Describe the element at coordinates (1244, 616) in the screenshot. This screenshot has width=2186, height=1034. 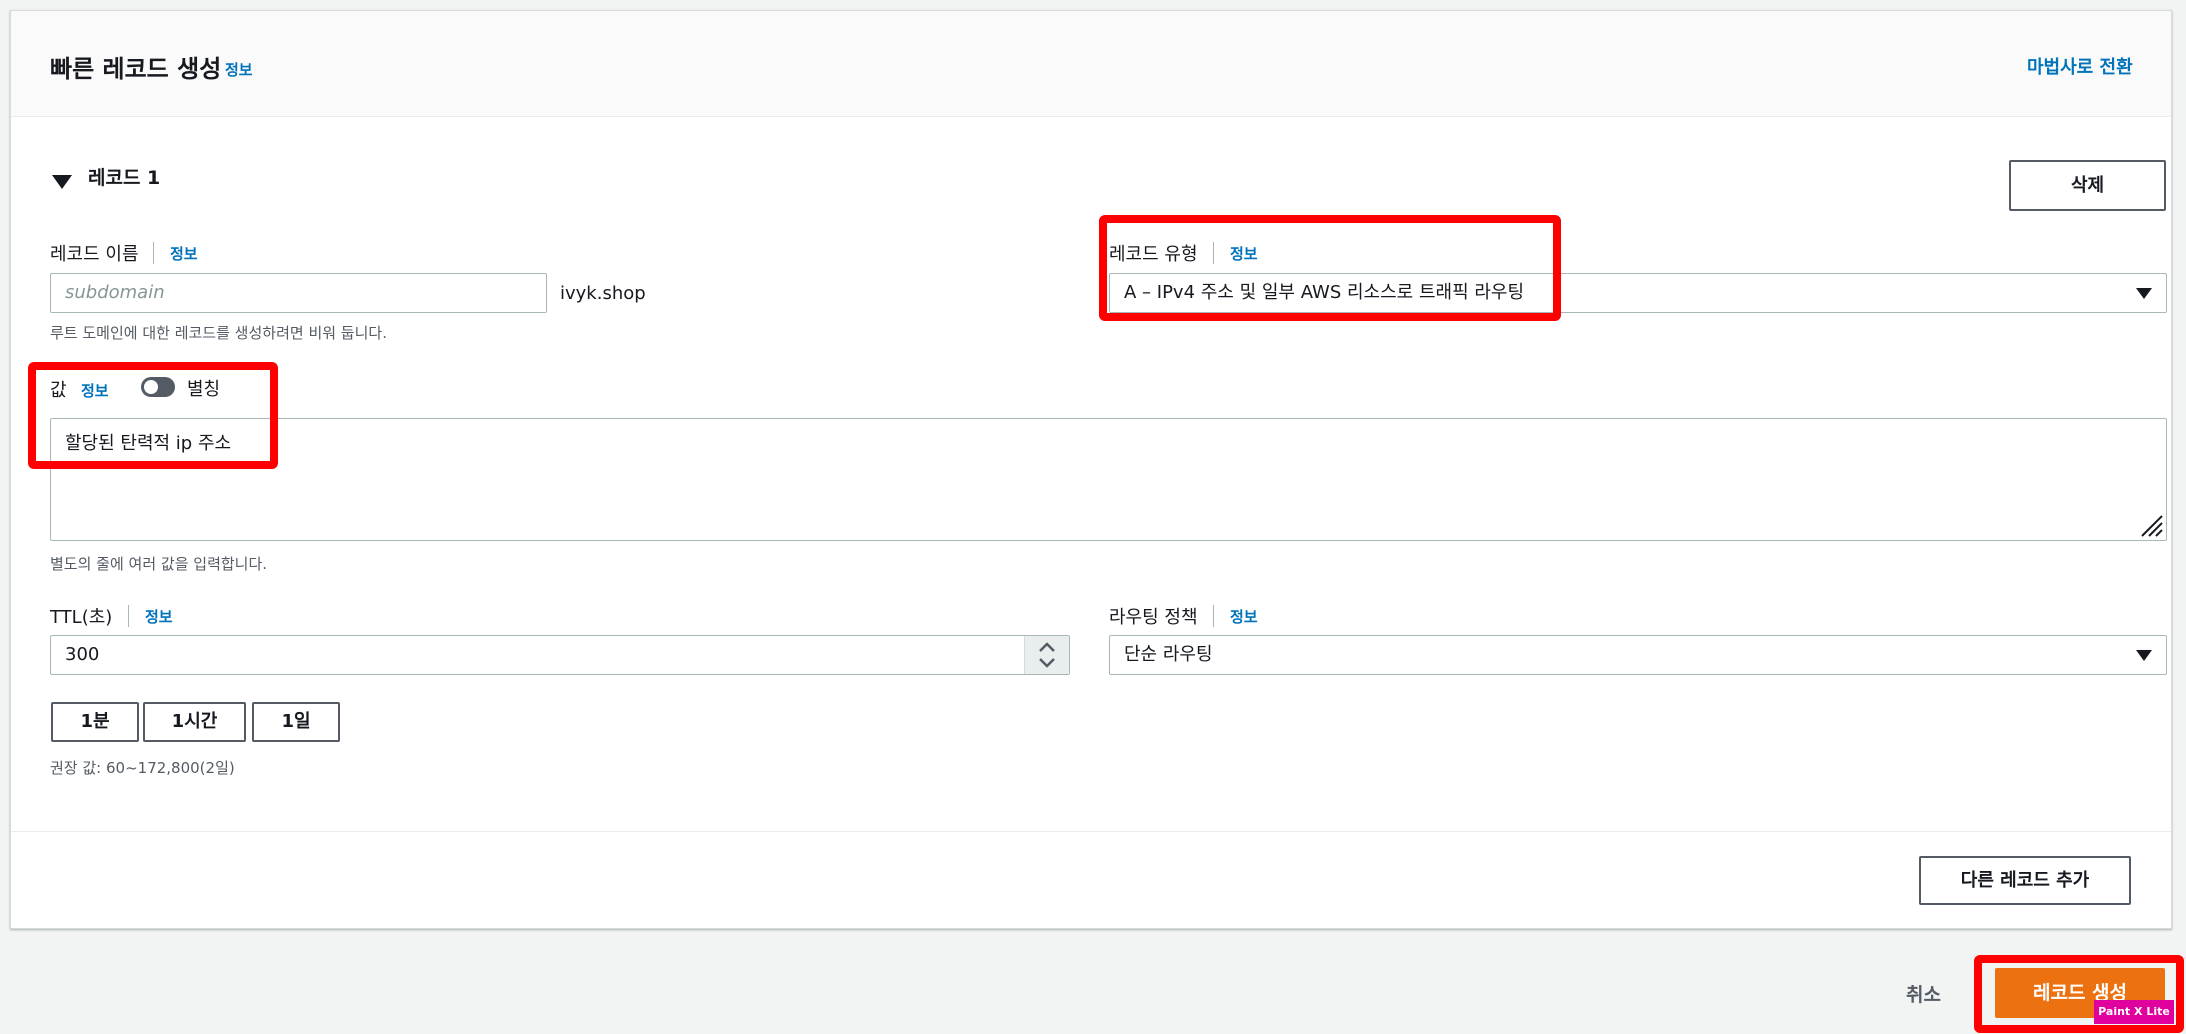
I see `routing-policy-info-link: 정보` at that location.